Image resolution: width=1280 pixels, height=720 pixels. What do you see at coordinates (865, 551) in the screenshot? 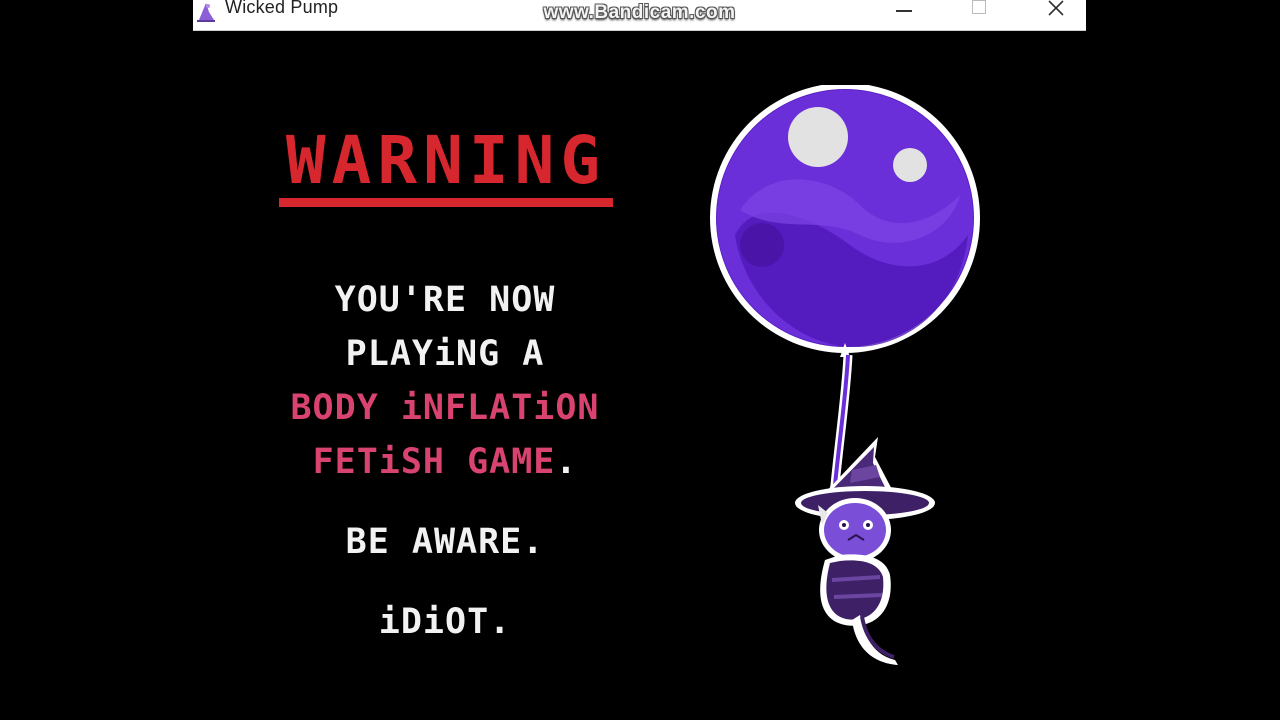
I see `witch-character` at bounding box center [865, 551].